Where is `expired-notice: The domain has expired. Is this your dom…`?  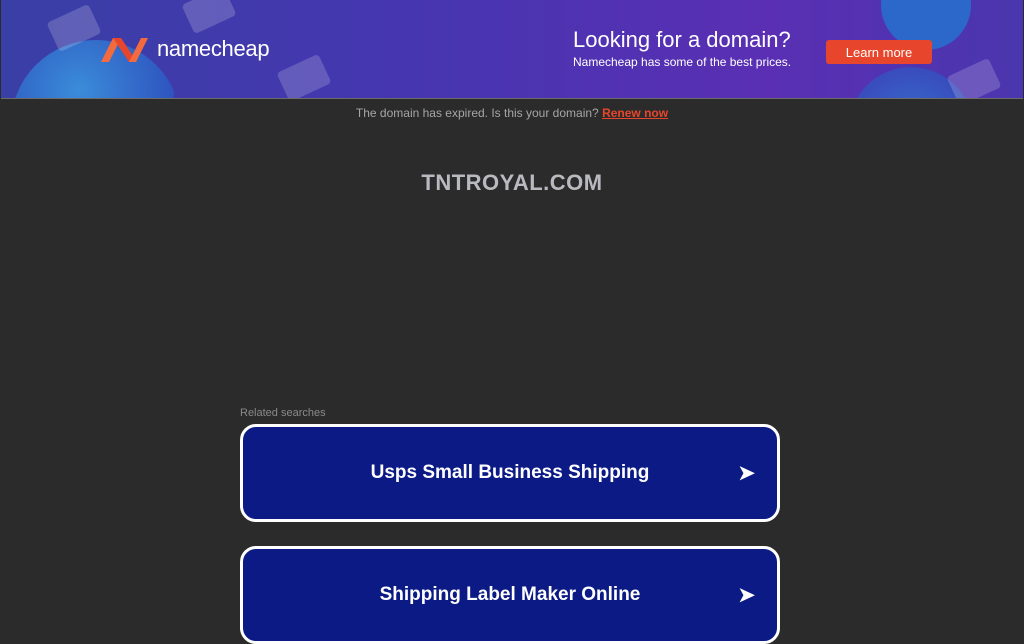 expired-notice: The domain has expired. Is this your dom… is located at coordinates (512, 113).